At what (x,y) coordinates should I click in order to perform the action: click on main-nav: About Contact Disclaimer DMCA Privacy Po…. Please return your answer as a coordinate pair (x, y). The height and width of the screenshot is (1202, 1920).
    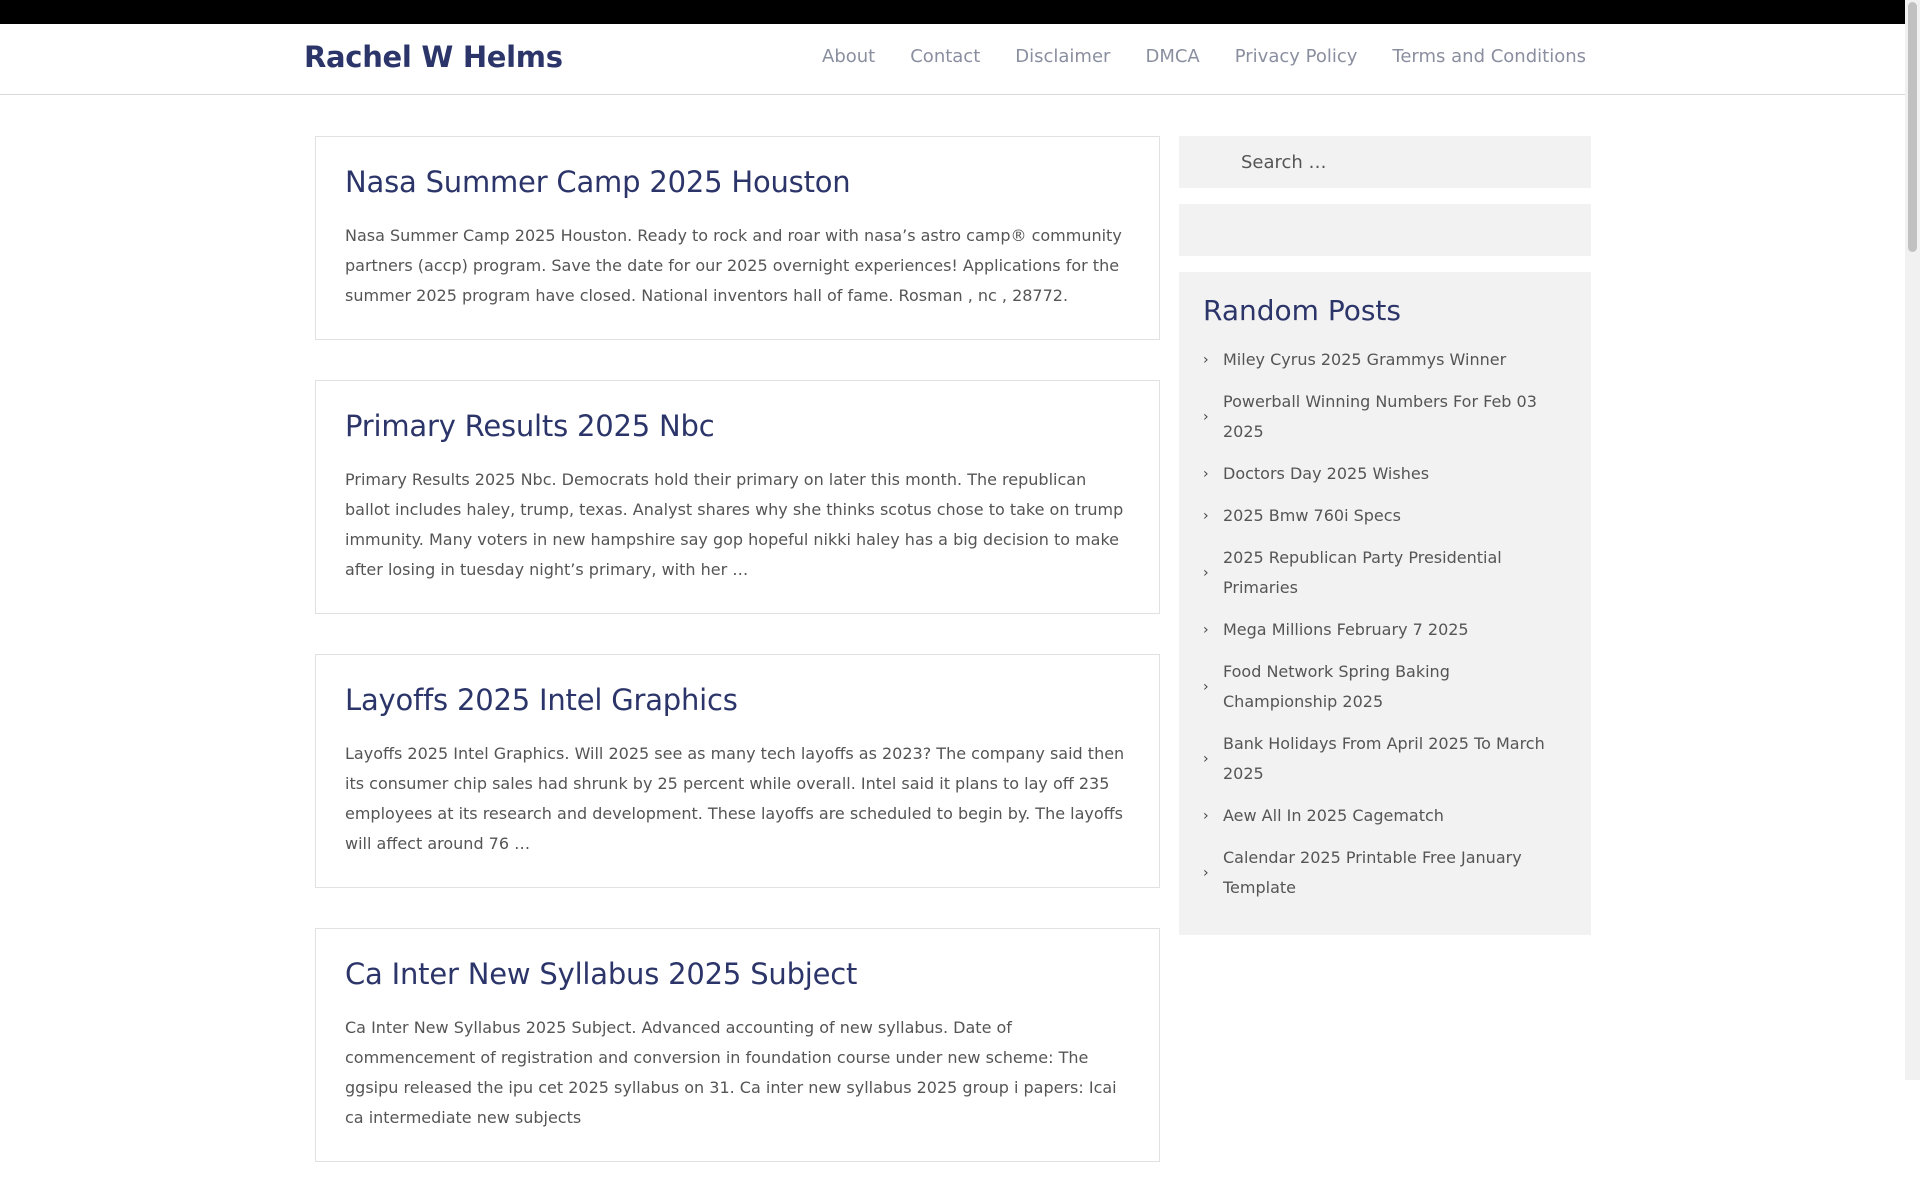
    Looking at the image, I should click on (1204, 56).